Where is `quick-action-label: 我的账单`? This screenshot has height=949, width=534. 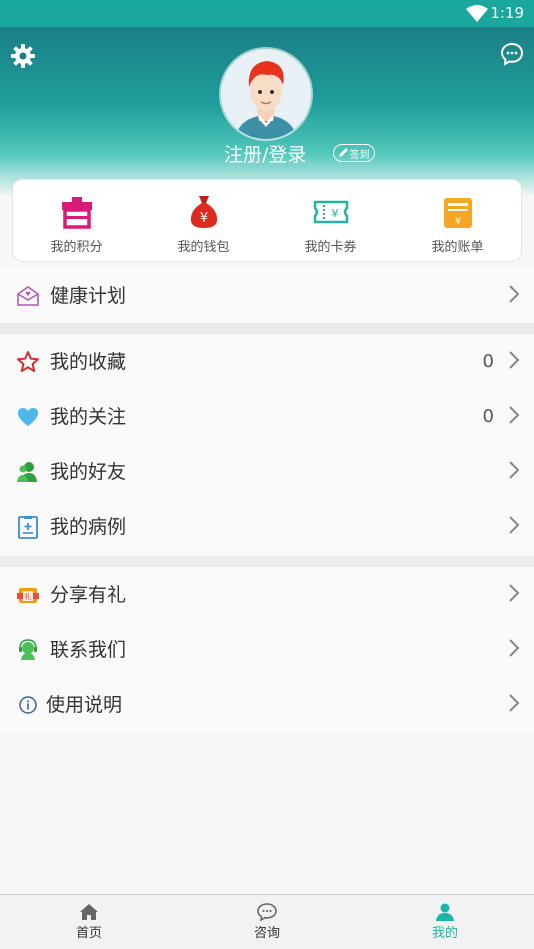
quick-action-label: 我的账单 is located at coordinates (457, 247).